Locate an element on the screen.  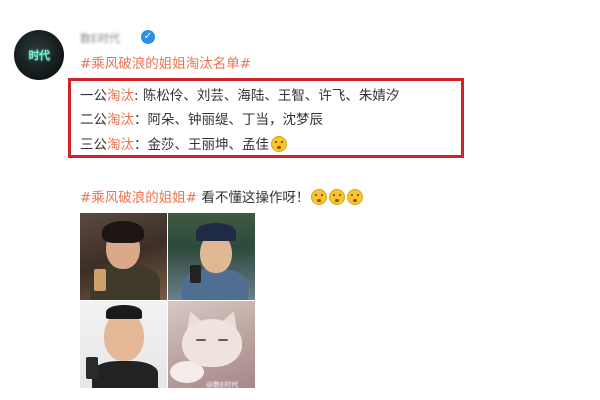
elimination-row: 一公淘汰: 陈松伶、刘芸、海陆、王智、许飞、朱婧汐 is located at coordinates (239, 94).